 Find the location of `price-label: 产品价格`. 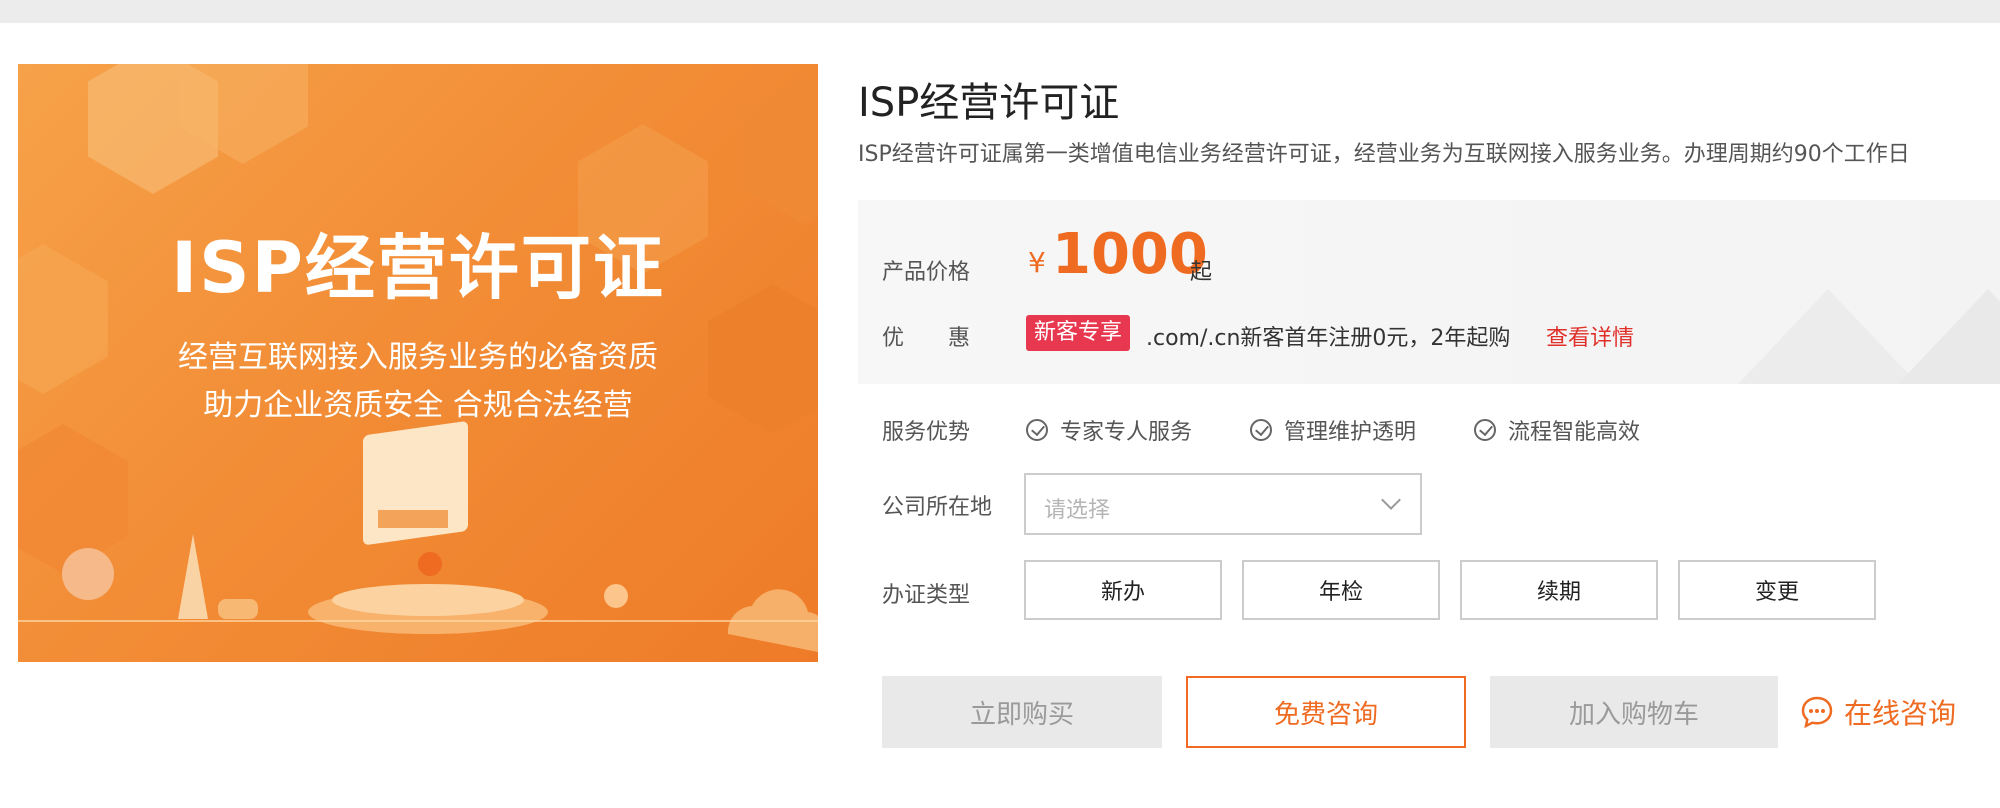

price-label: 产品价格 is located at coordinates (926, 272).